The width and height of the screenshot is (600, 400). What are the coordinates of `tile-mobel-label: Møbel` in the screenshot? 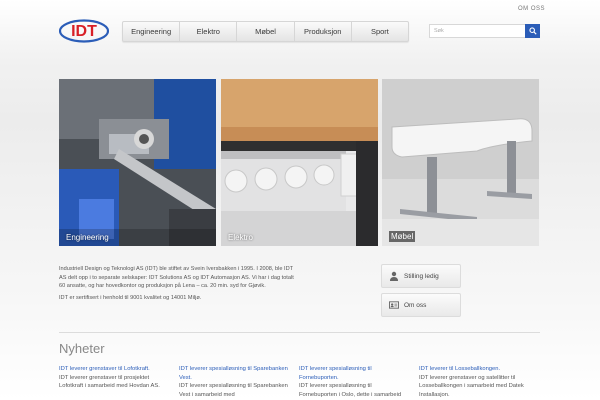 It's located at (402, 236).